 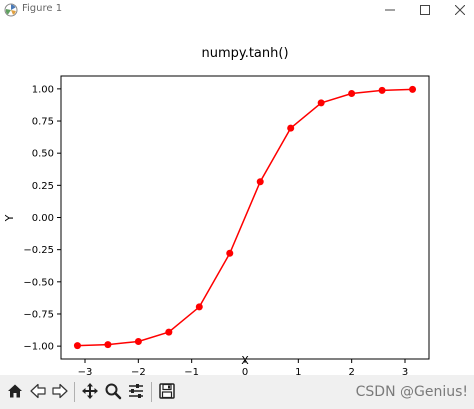 I want to click on zoom-button, so click(x=113, y=391).